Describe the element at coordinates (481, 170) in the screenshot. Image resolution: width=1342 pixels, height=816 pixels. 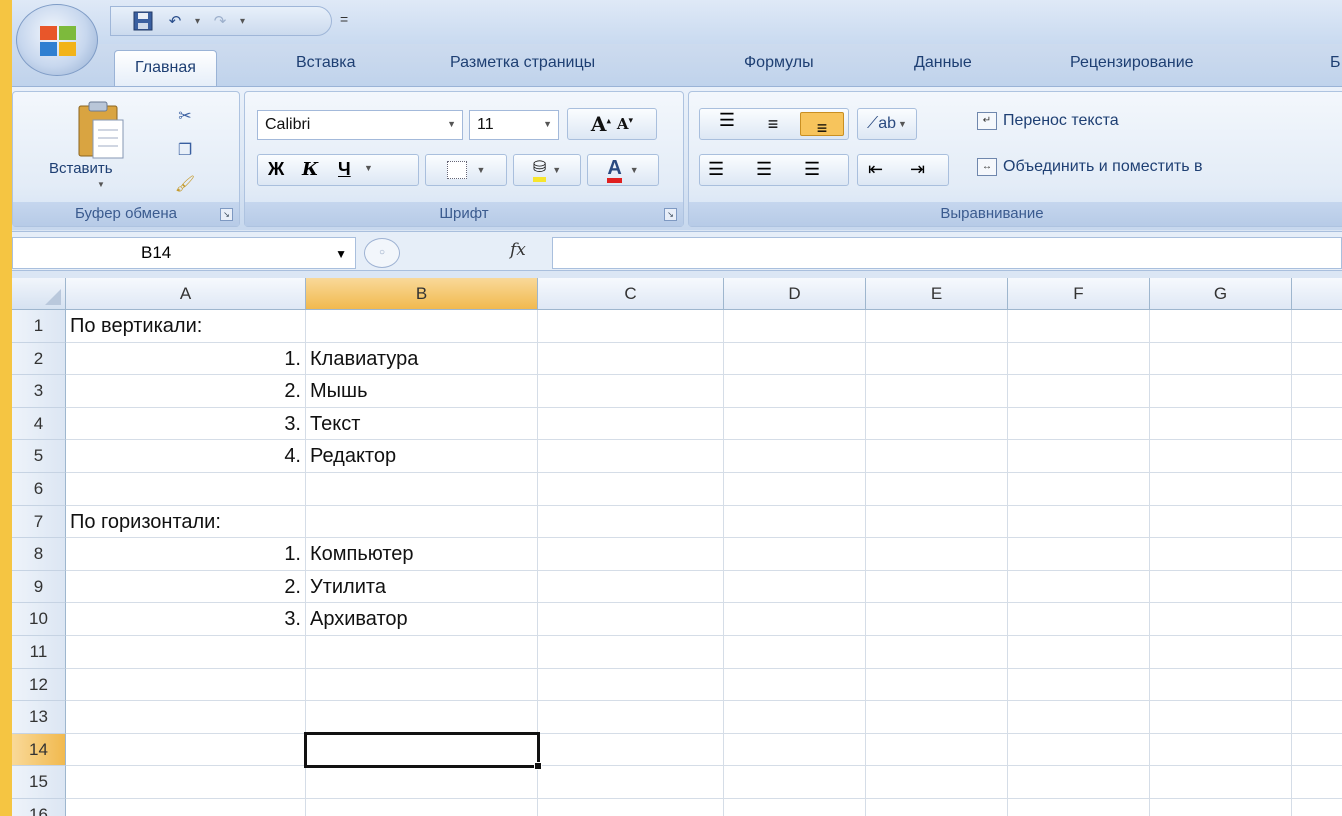
I see `borders-dropdown-icon: ▼` at that location.